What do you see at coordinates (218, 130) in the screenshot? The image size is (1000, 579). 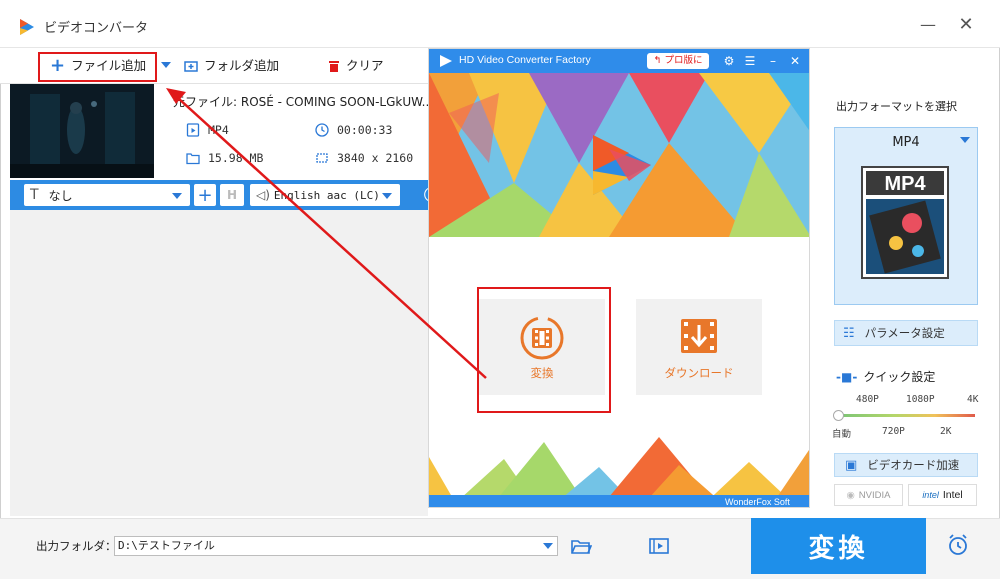 I see `file-format-value: MP4` at bounding box center [218, 130].